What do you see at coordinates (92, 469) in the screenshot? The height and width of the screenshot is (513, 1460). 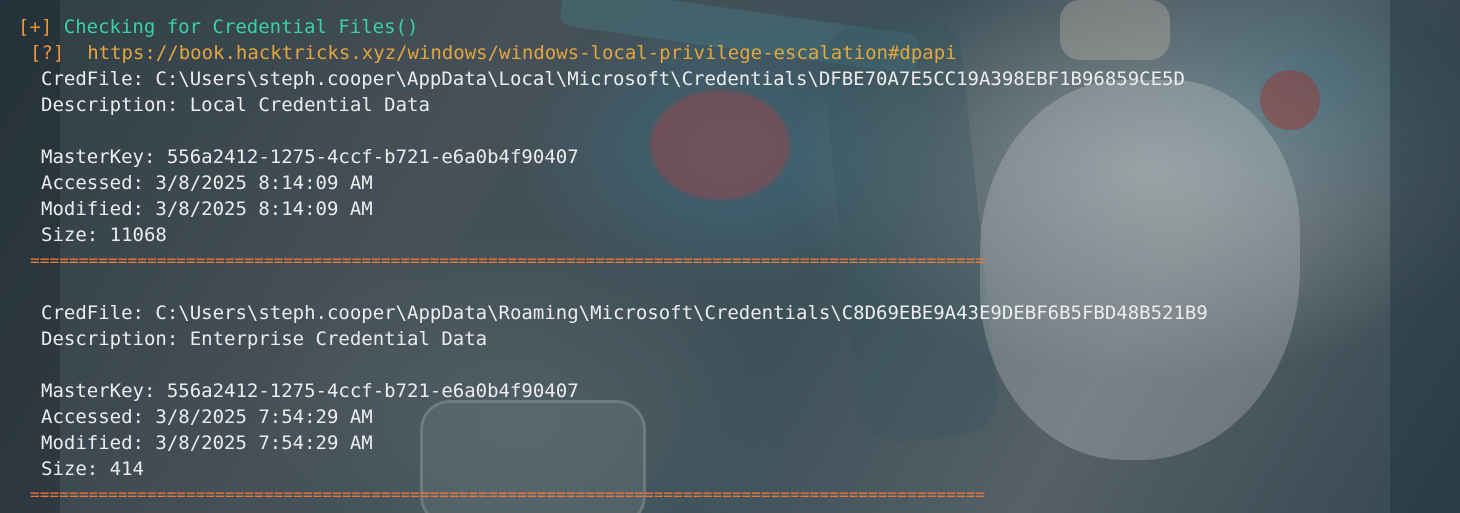 I see `size-line-2: Size: 414` at bounding box center [92, 469].